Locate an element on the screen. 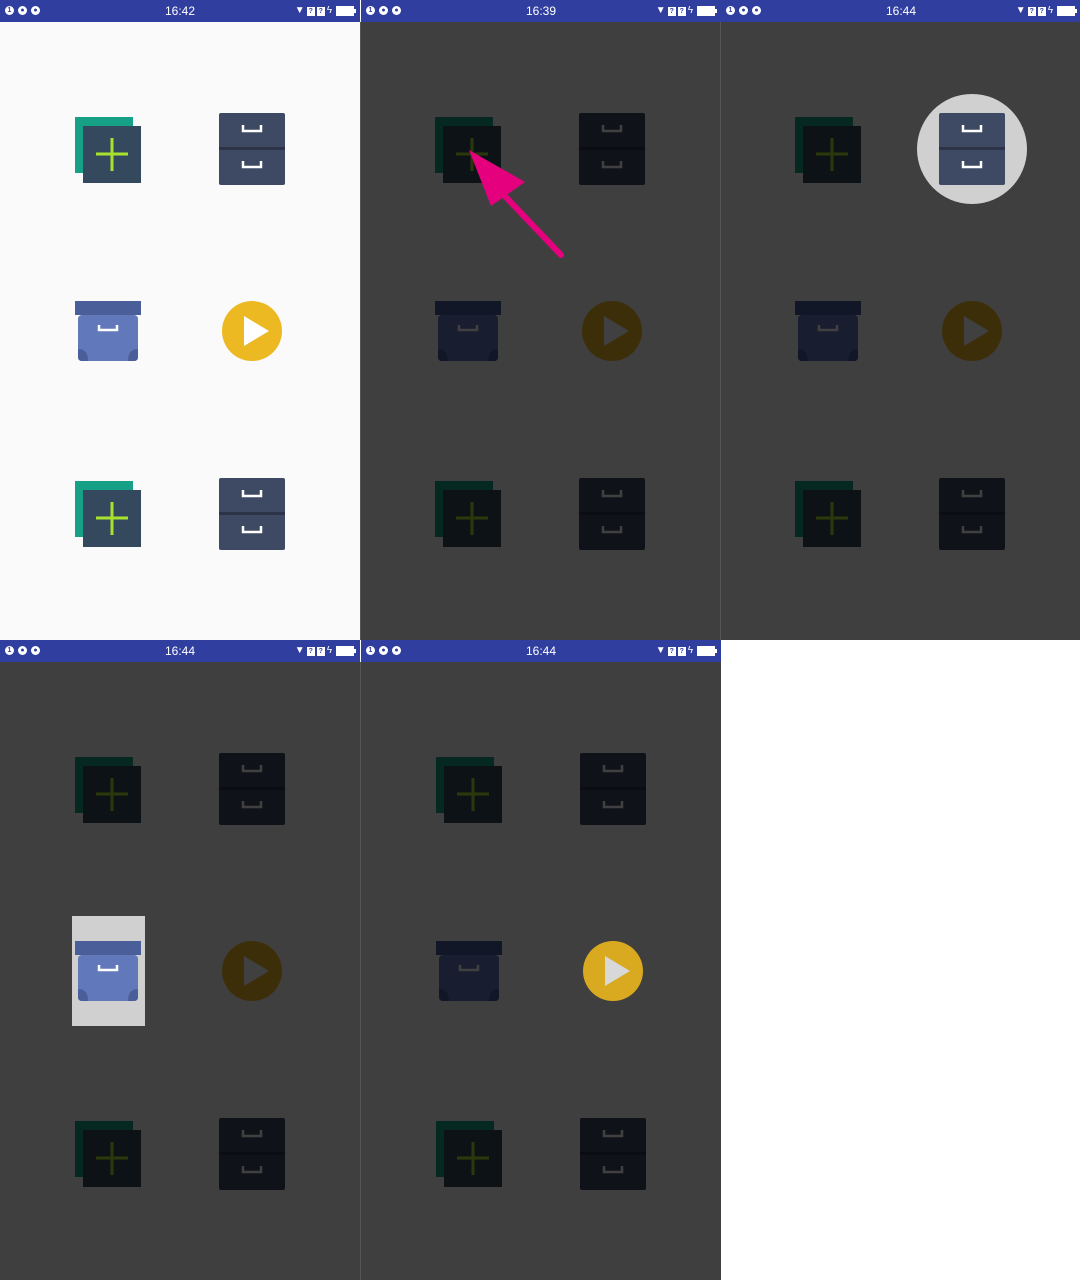 This screenshot has width=1080, height=1280. status-bar: 1 ● ● 16:42 ▼ ? ? ϟ is located at coordinates (180, 11).